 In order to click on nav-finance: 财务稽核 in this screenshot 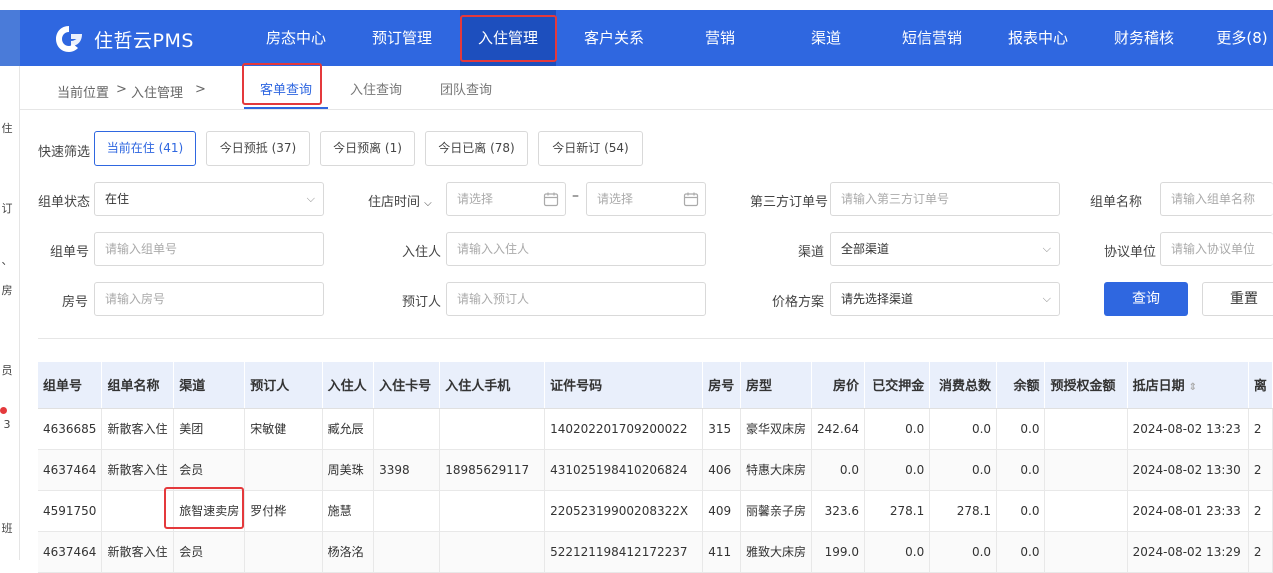, I will do `click(1144, 38)`.